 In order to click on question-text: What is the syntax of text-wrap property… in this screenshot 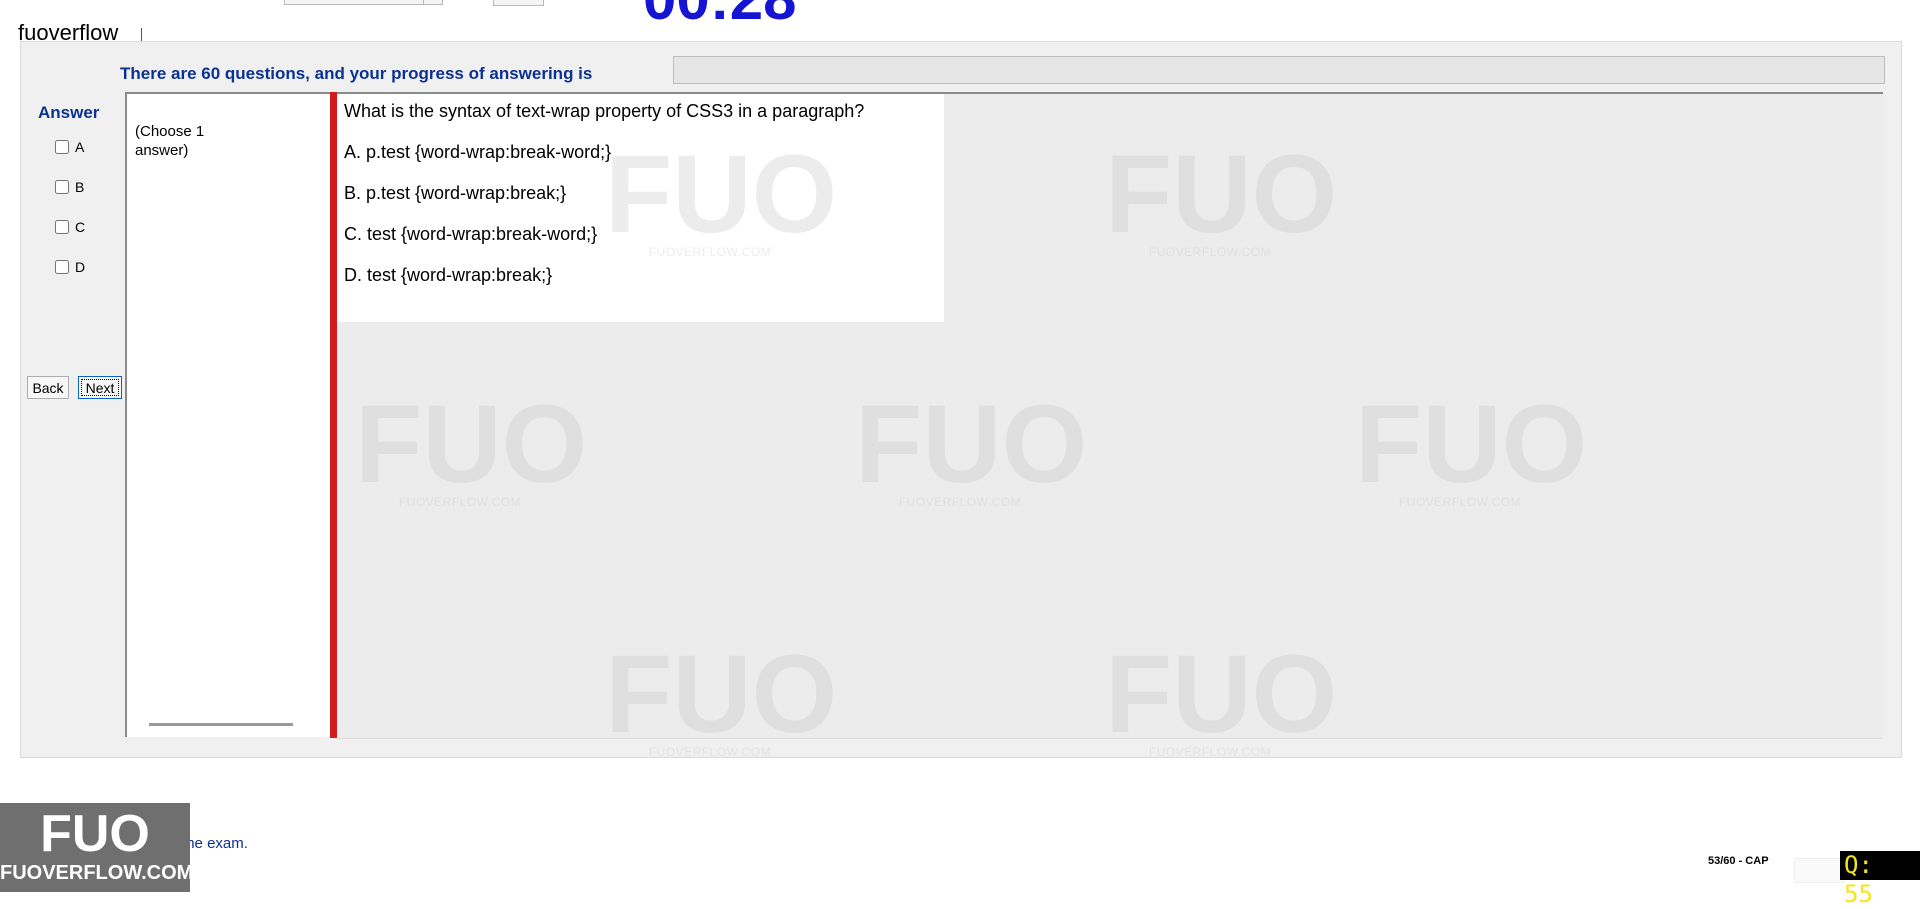, I will do `click(604, 111)`.